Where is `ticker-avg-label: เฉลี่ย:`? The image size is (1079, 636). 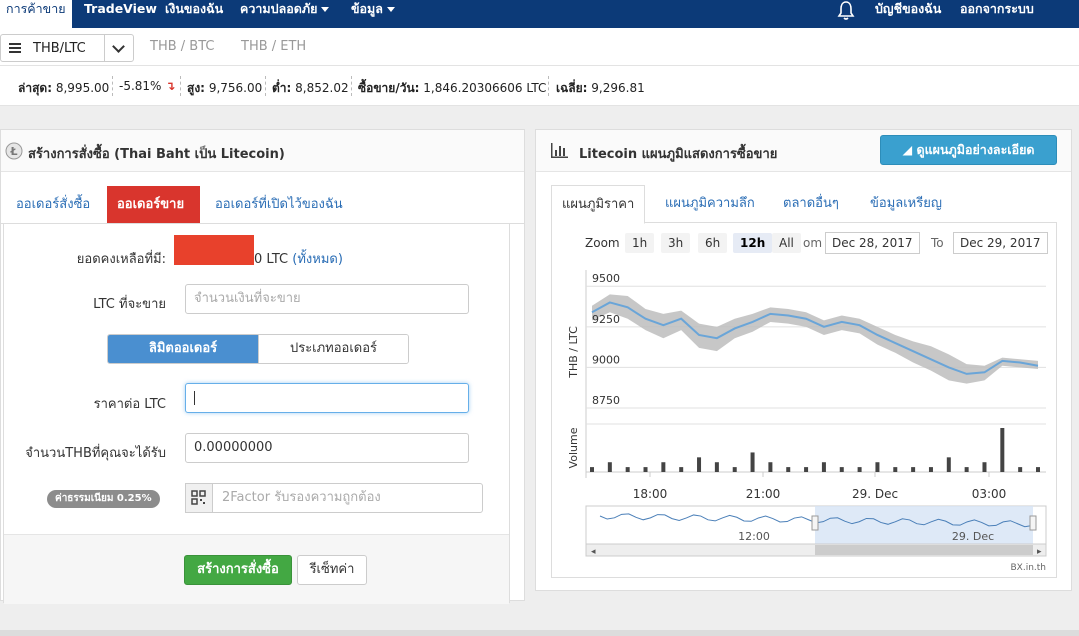 ticker-avg-label: เฉลี่ย: is located at coordinates (572, 88).